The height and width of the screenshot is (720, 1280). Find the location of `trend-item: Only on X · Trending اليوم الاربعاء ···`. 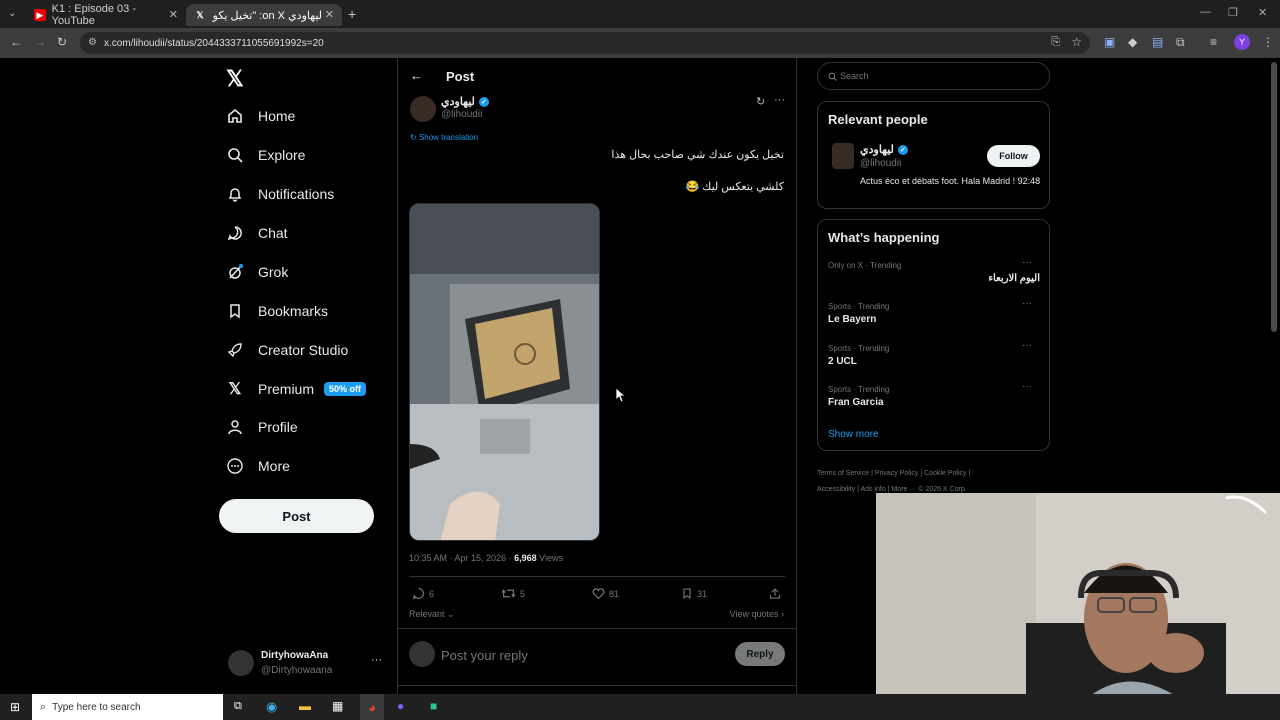

trend-item: Only on X · Trending اليوم الاربعاء ··· is located at coordinates (934, 273).